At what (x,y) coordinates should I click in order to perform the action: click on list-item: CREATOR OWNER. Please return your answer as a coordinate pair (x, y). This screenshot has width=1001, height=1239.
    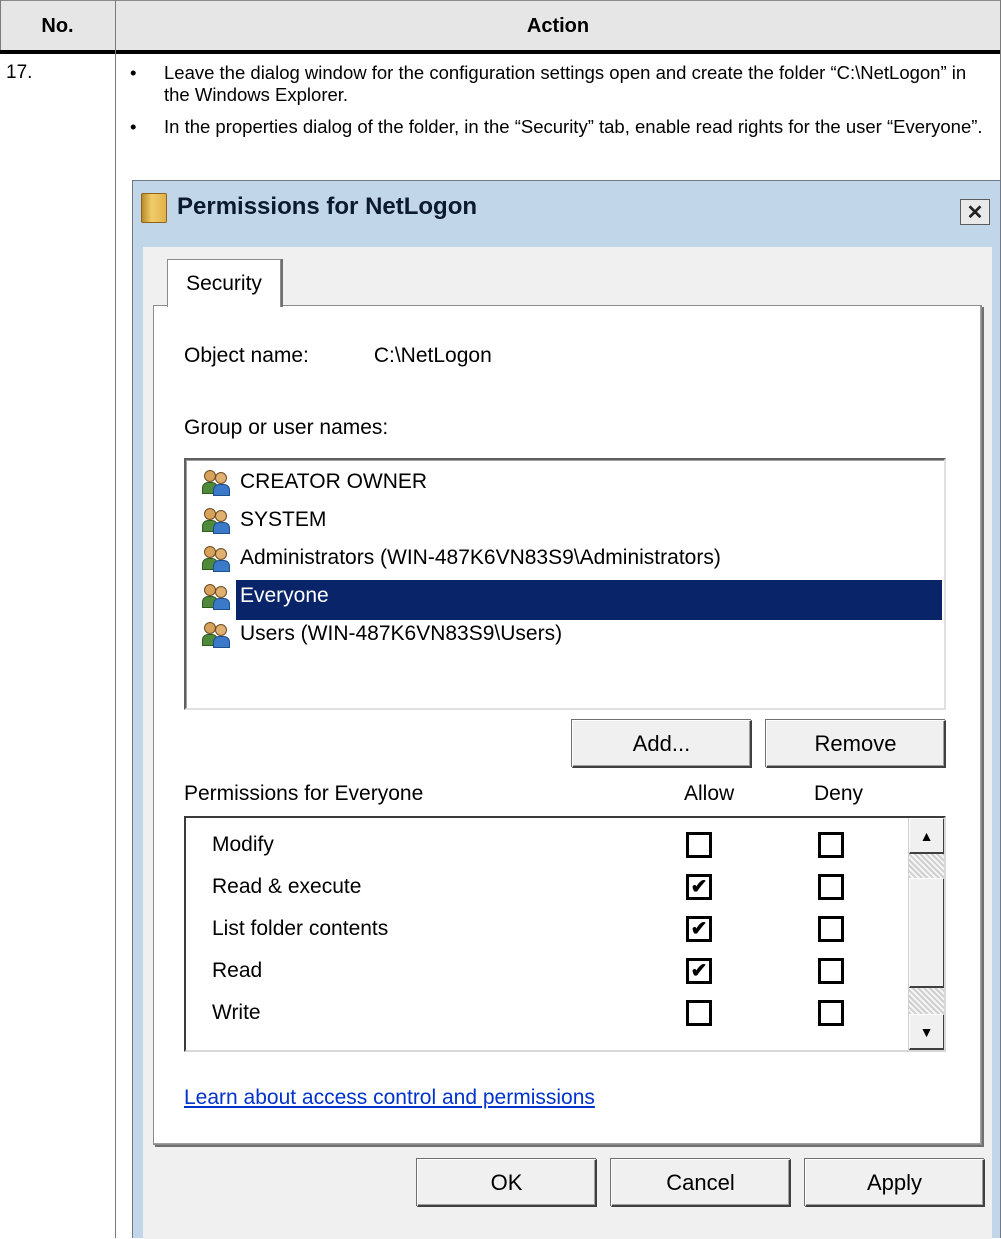
    Looking at the image, I should click on (316, 482).